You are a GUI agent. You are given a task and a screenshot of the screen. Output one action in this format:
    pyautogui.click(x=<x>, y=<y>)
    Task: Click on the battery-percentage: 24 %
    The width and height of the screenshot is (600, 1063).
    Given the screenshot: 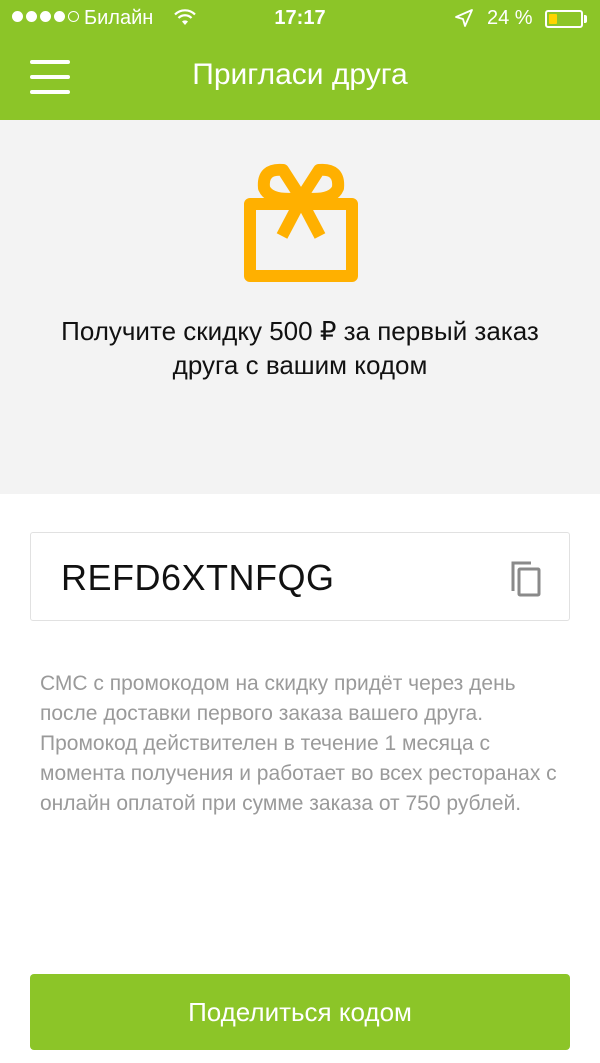 What is the action you would take?
    pyautogui.click(x=510, y=18)
    